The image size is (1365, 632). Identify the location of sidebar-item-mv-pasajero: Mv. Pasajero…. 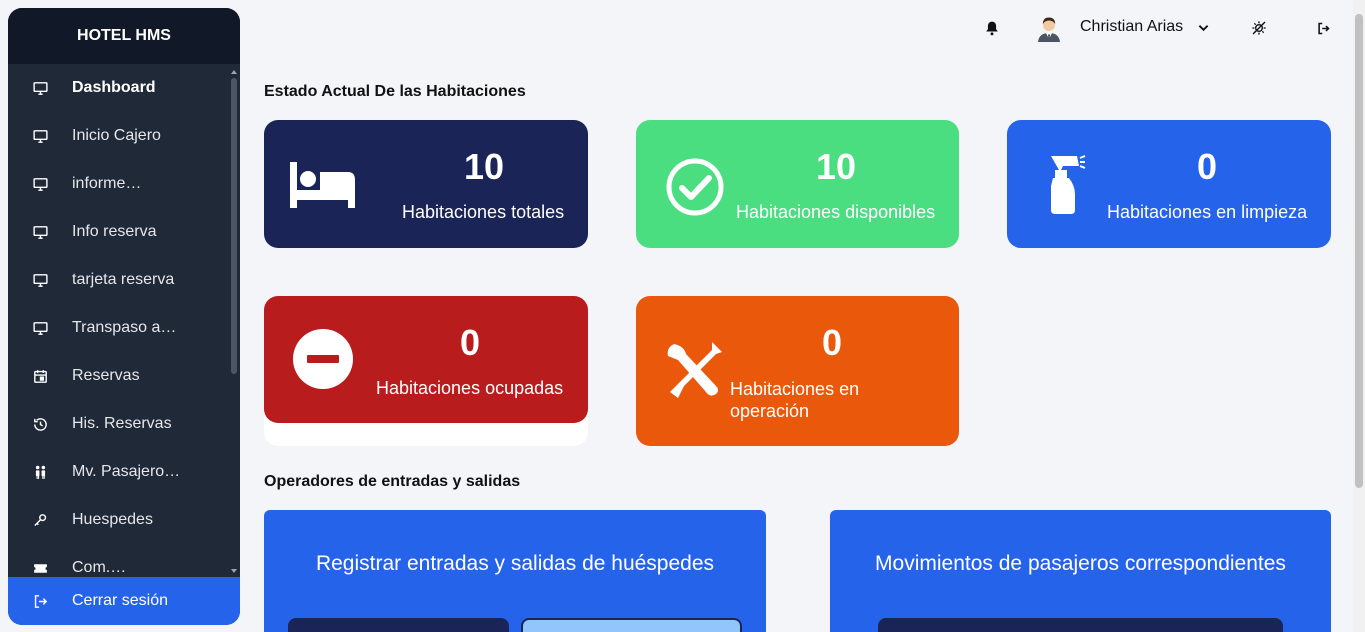
(119, 472).